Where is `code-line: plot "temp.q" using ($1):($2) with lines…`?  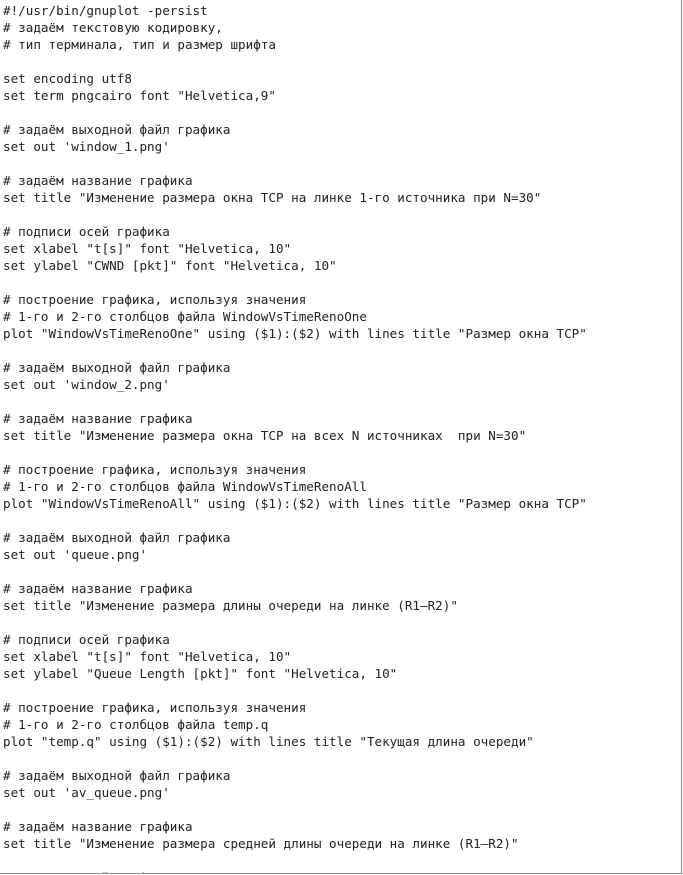
code-line: plot "temp.q" using ($1):($2) with lines… is located at coordinates (295, 741).